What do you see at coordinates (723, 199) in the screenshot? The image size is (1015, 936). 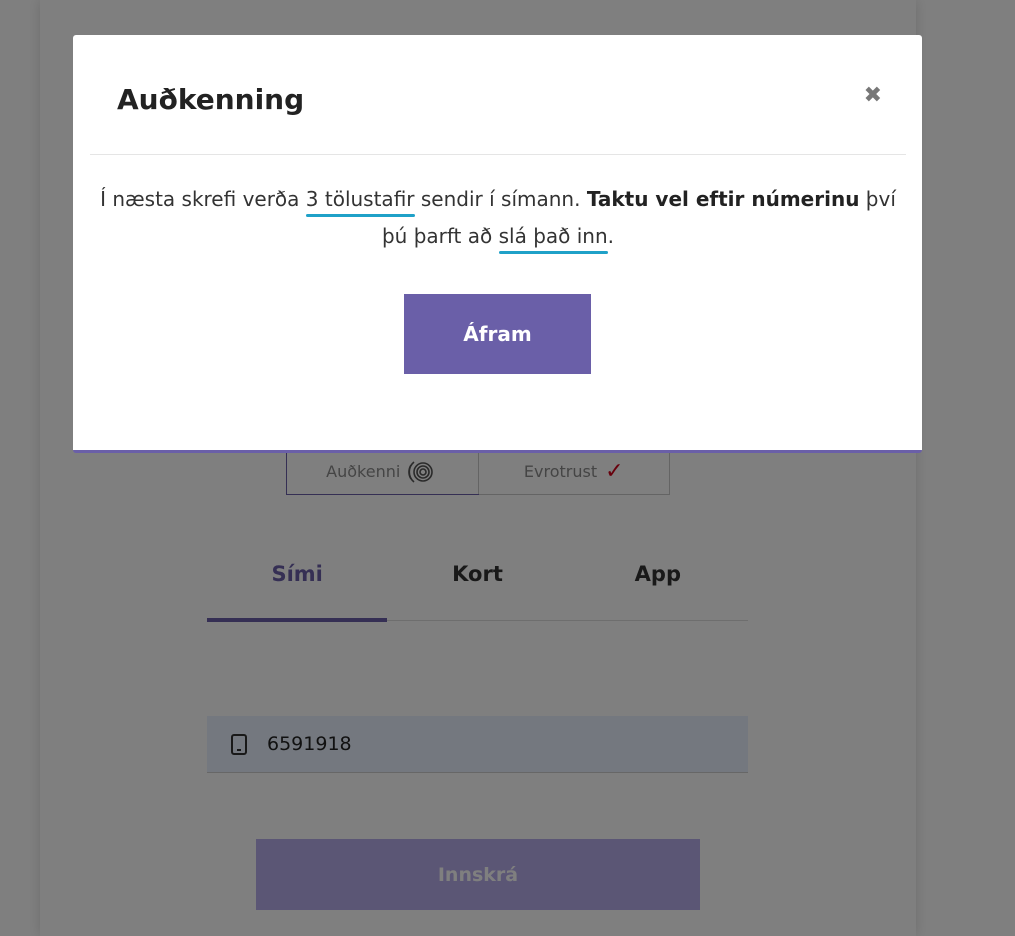 I see `message-bold: Taktu vel eftir númerinu` at bounding box center [723, 199].